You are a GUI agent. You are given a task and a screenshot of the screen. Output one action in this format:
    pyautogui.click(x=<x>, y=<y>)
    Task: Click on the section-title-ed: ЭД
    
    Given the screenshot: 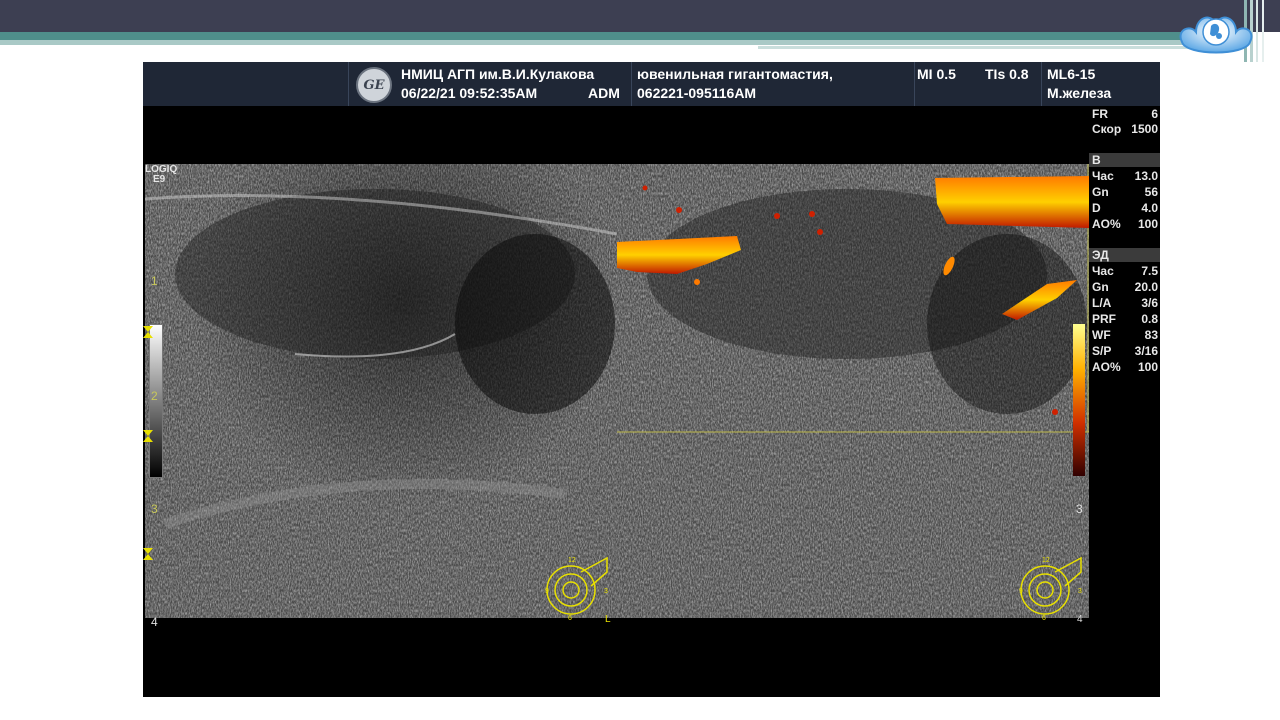 What is the action you would take?
    pyautogui.click(x=1100, y=255)
    